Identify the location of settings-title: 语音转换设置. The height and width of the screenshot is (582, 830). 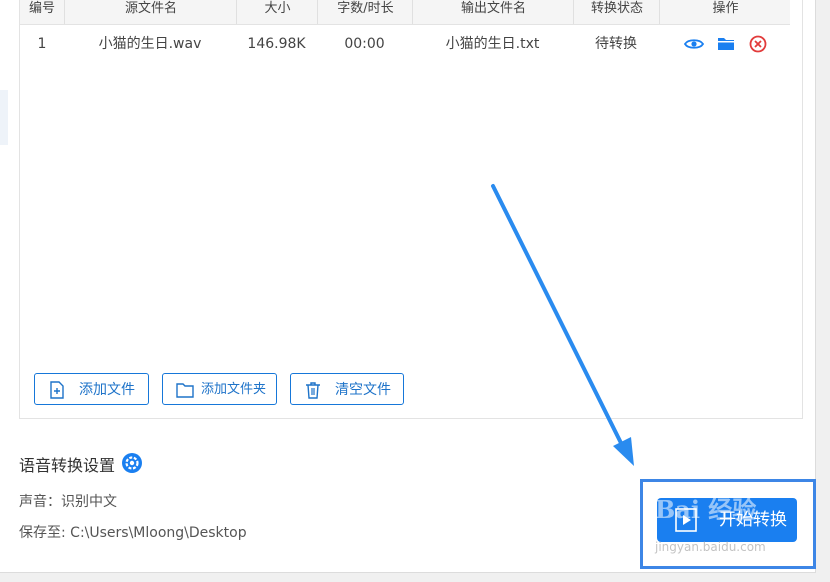
(67, 465).